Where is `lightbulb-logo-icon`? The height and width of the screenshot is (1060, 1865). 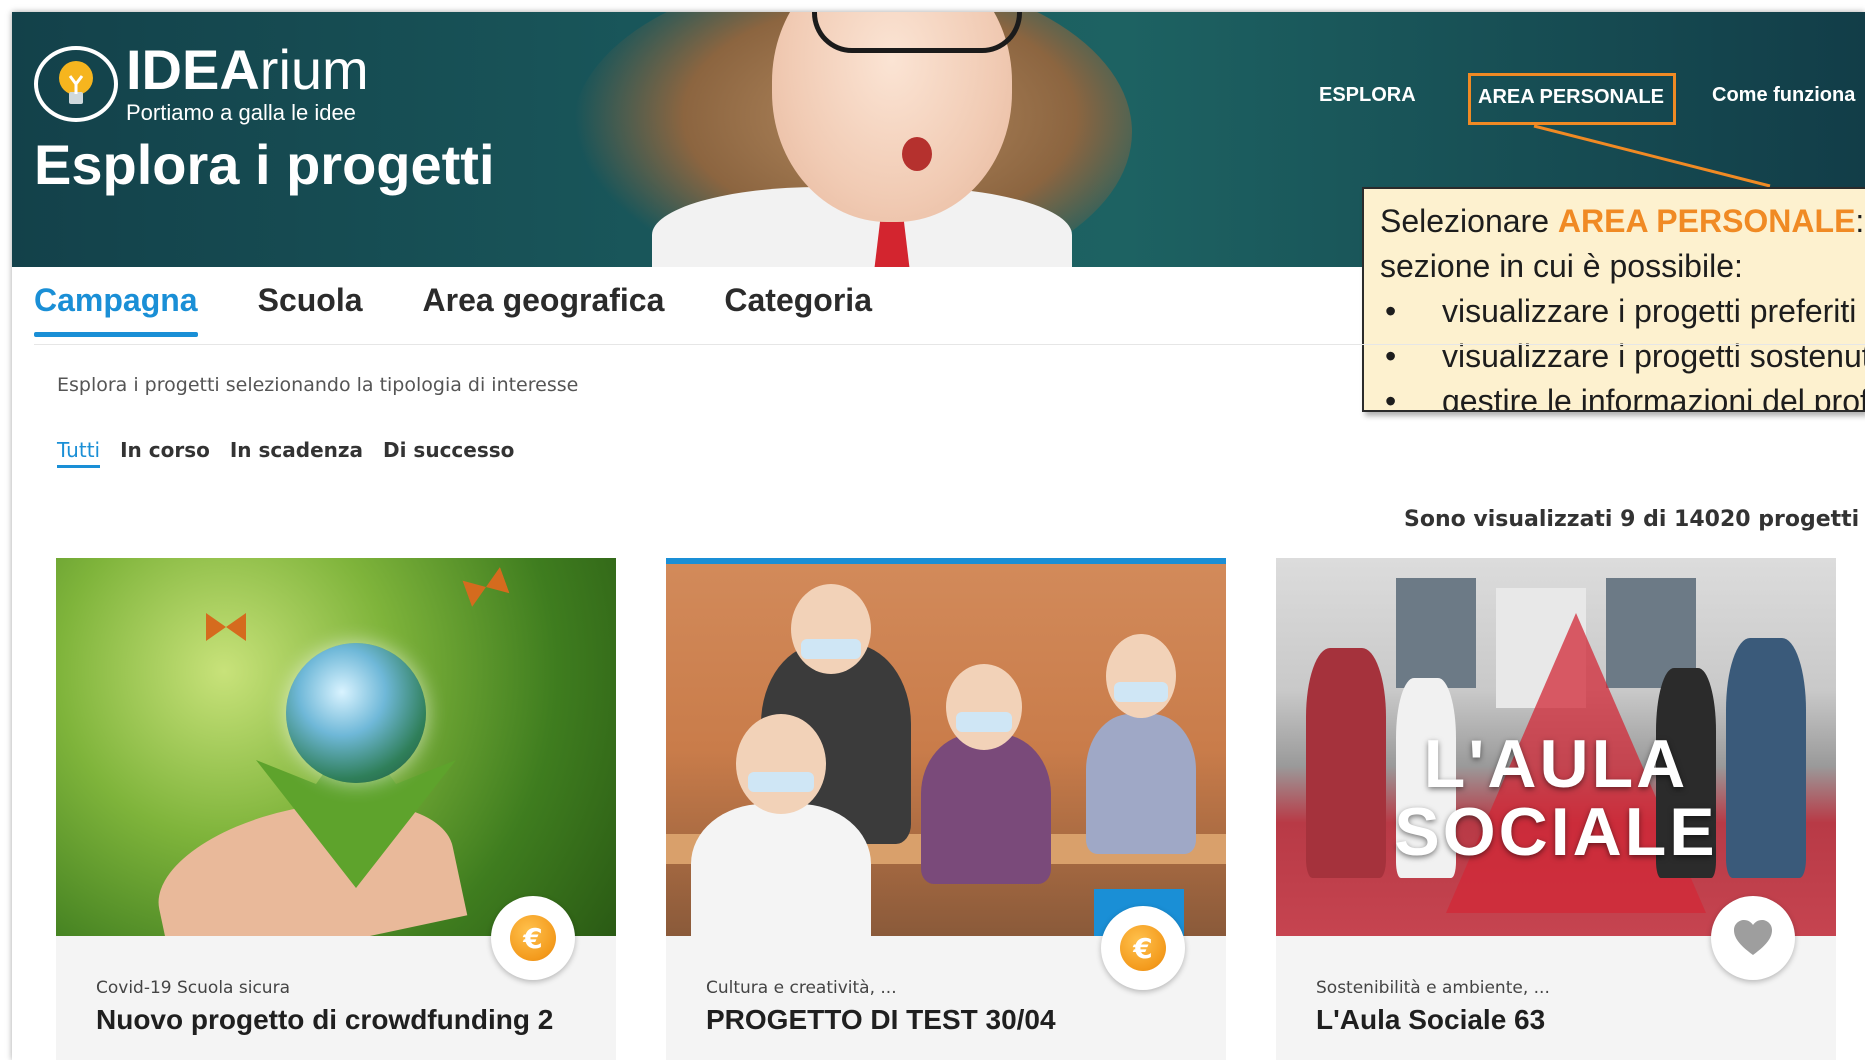
lightbulb-logo-icon is located at coordinates (76, 84).